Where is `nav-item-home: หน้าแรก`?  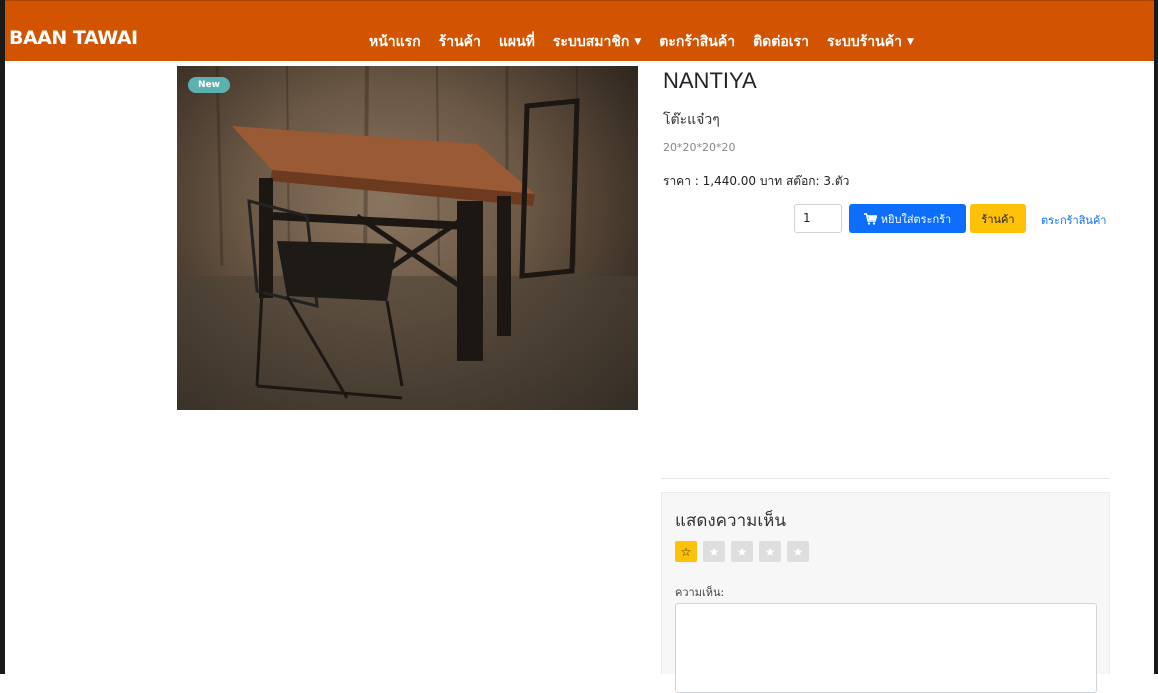 nav-item-home: หน้าแรก is located at coordinates (395, 42).